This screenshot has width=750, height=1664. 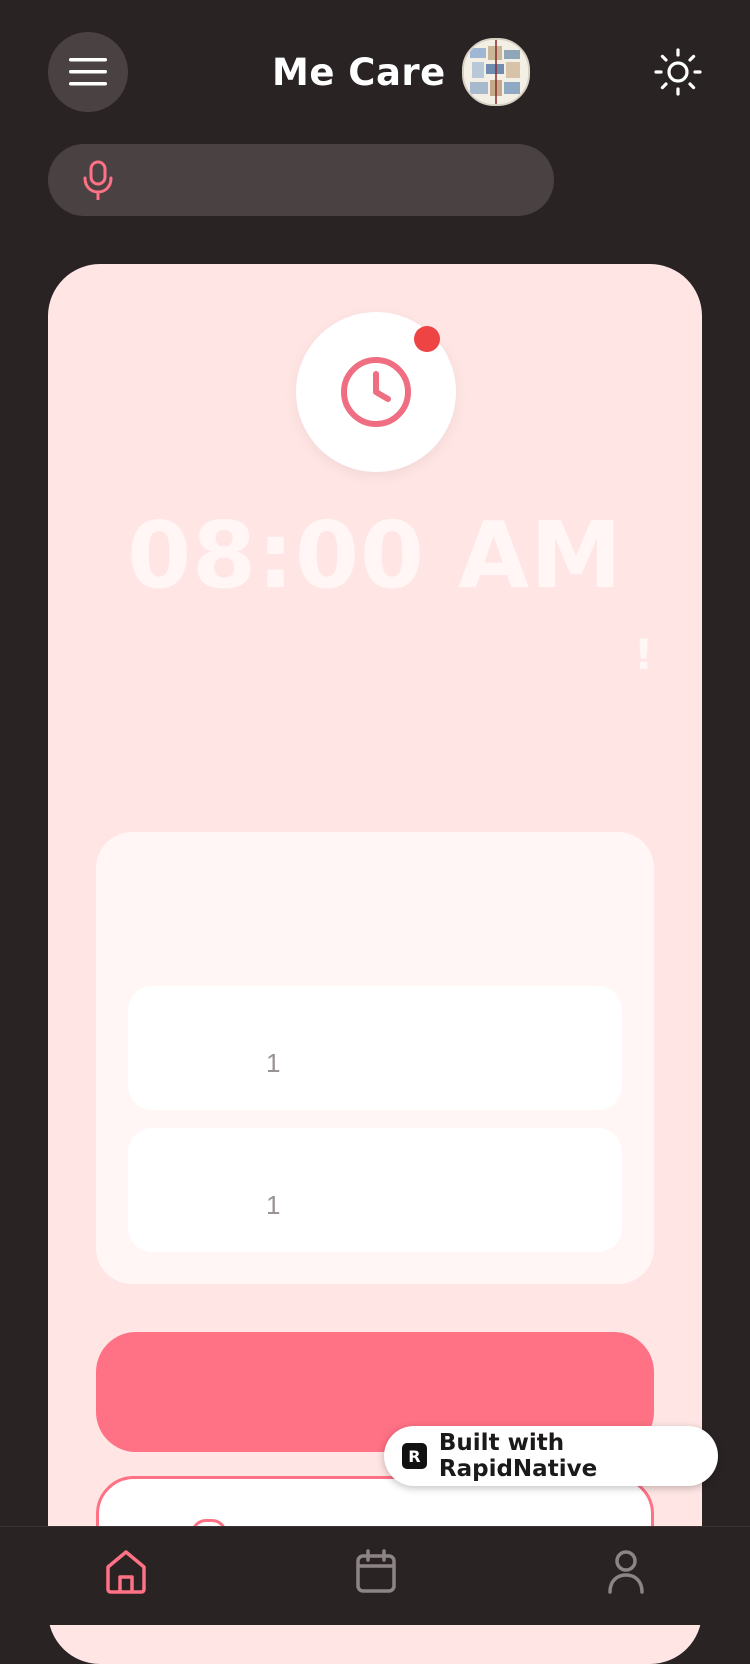 What do you see at coordinates (375, 555) in the screenshot?
I see `reminder-time: 08:00 AM` at bounding box center [375, 555].